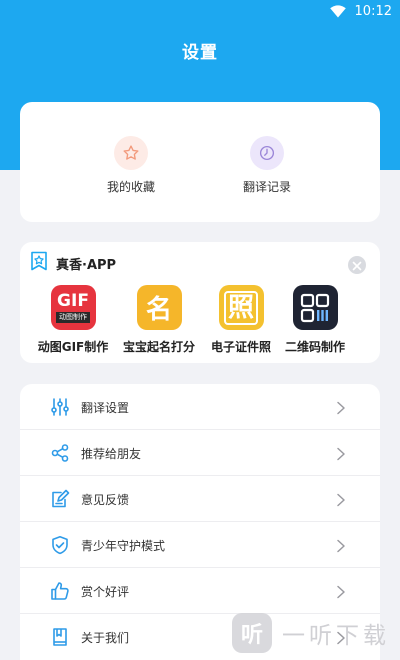 Image resolution: width=400 pixels, height=660 pixels. I want to click on menu-label: 推荐给朋友, so click(111, 453).